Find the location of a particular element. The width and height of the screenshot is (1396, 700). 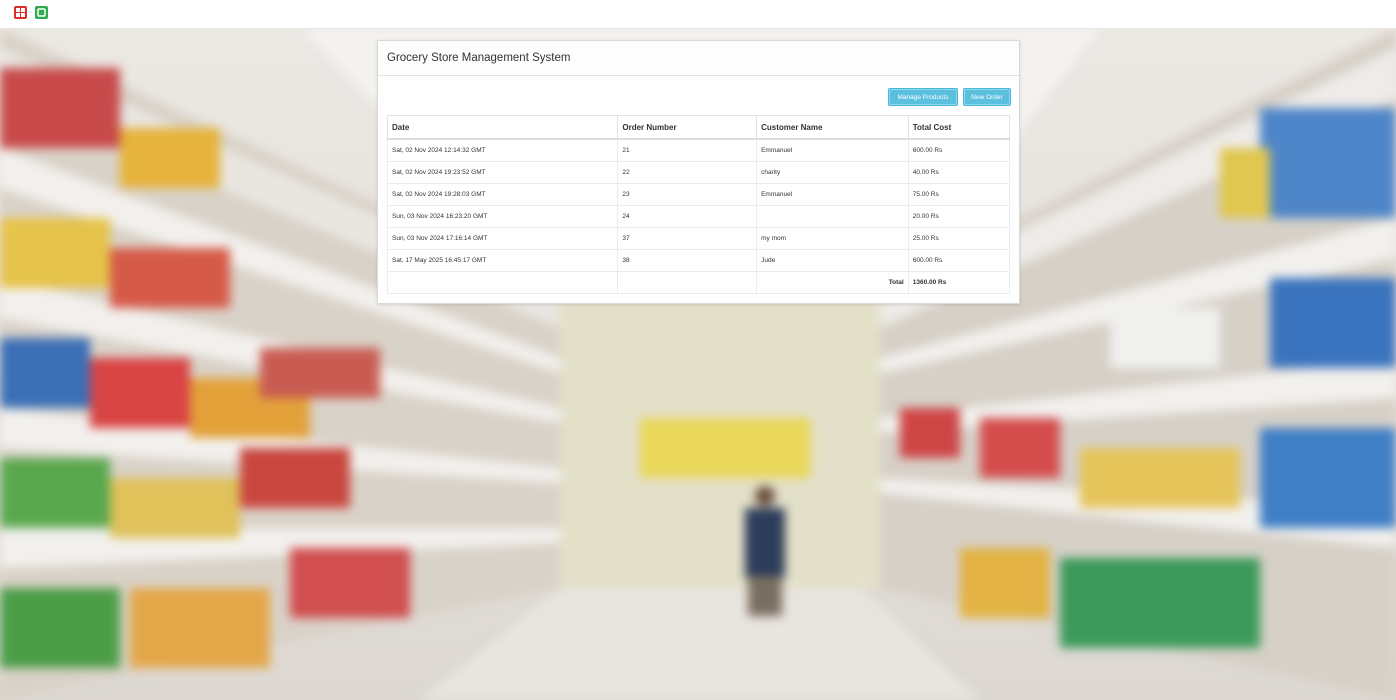

cell-total-cost: 25.00 Rs is located at coordinates (959, 238).